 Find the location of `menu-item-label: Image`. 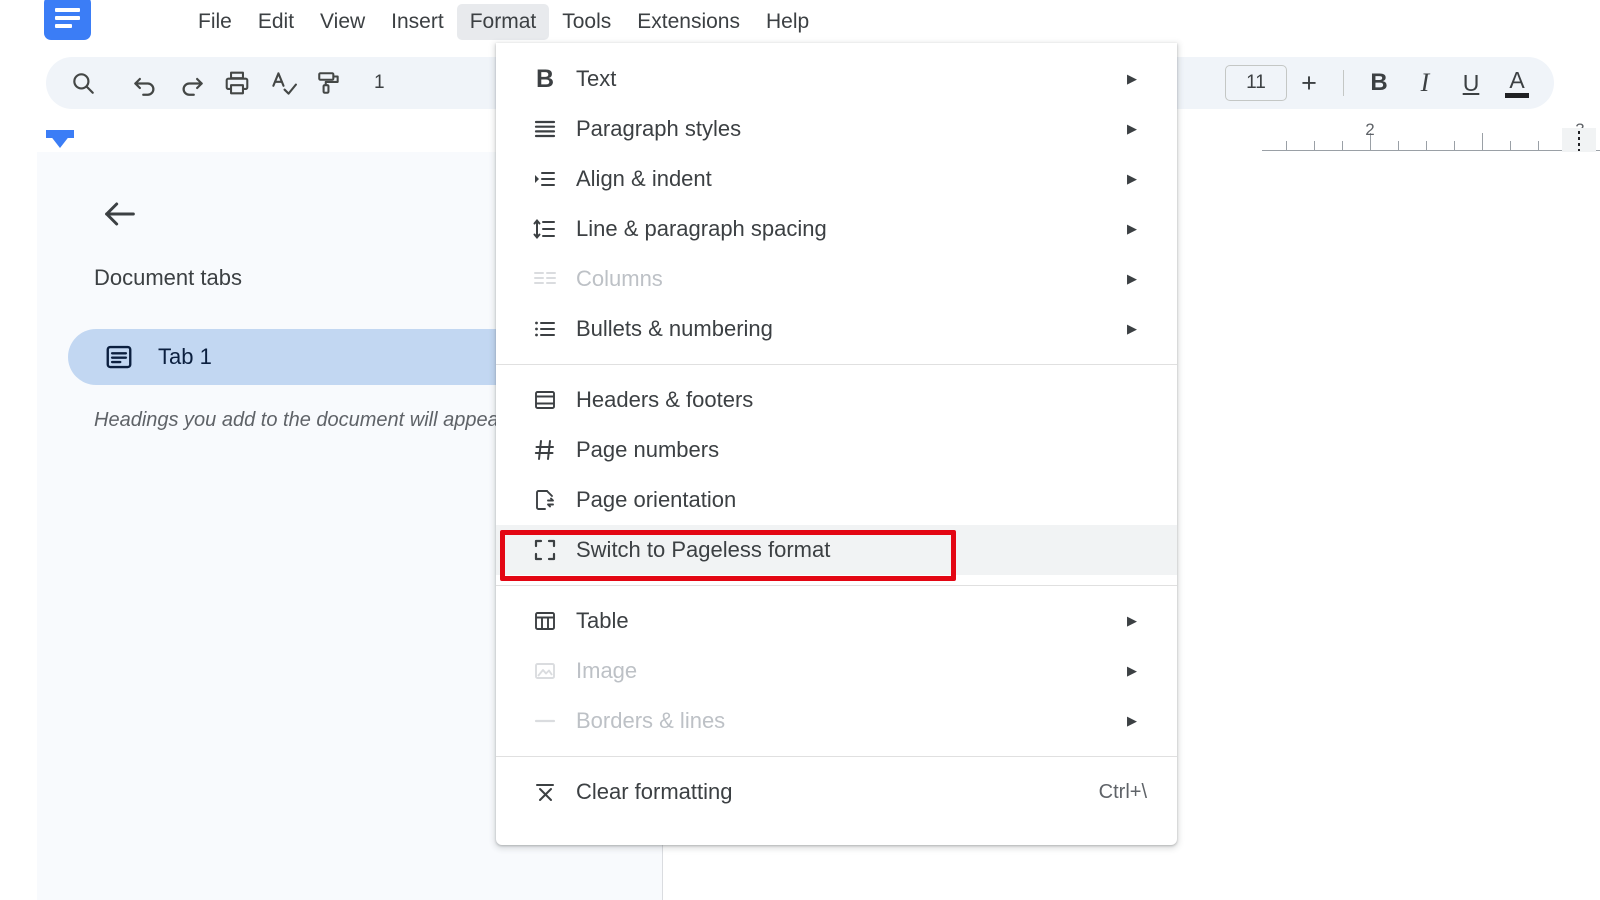

menu-item-label: Image is located at coordinates (607, 670).